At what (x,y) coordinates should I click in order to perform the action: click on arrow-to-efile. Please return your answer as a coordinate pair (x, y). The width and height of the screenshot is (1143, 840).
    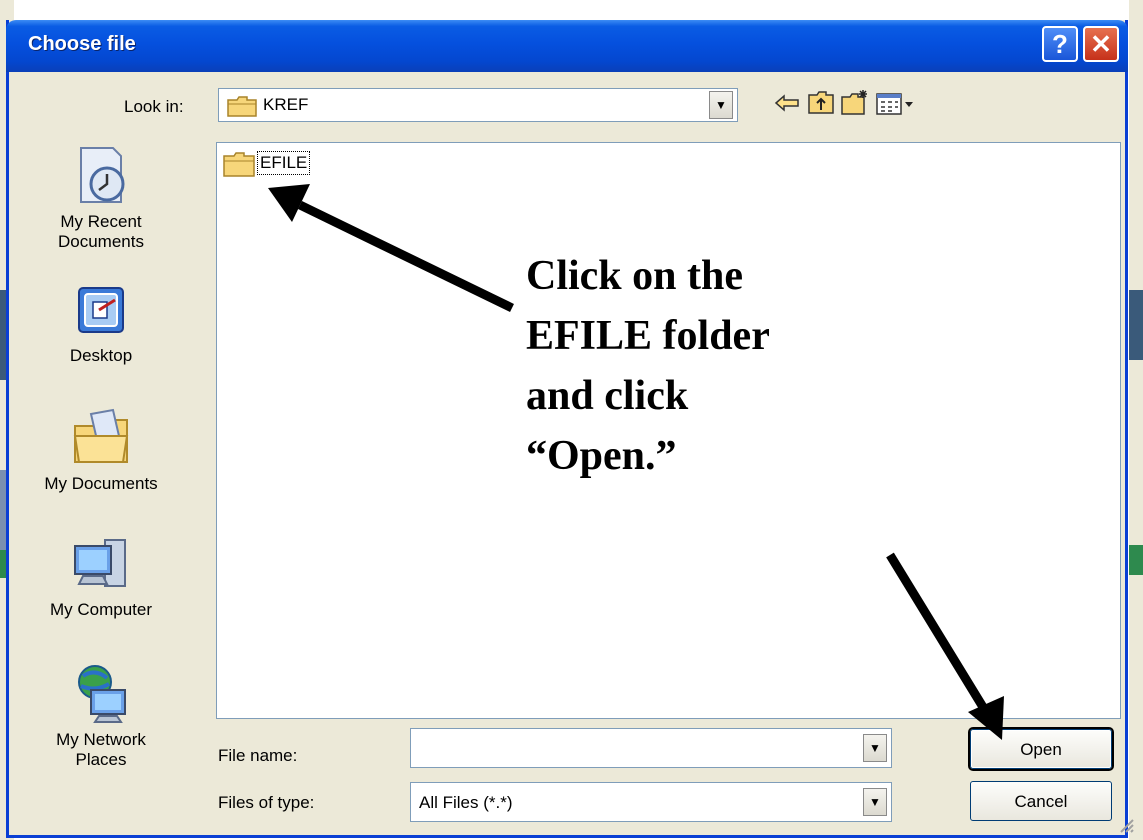
    Looking at the image, I should click on (391, 248).